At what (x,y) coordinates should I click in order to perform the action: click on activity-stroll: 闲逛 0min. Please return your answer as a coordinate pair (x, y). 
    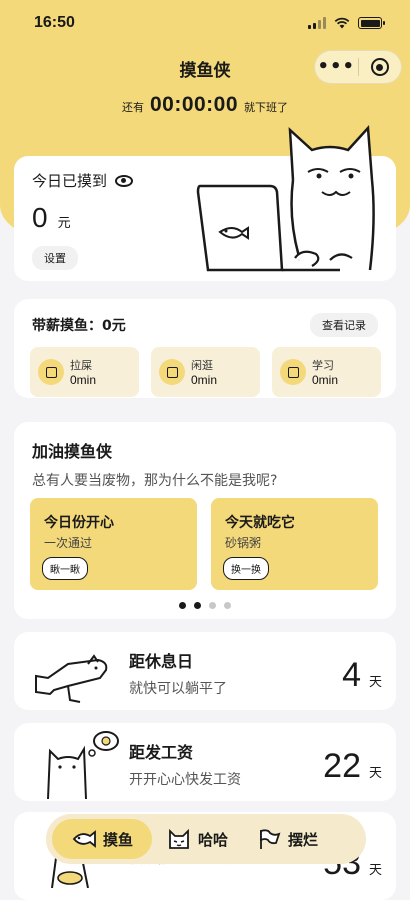
    Looking at the image, I should click on (205, 372).